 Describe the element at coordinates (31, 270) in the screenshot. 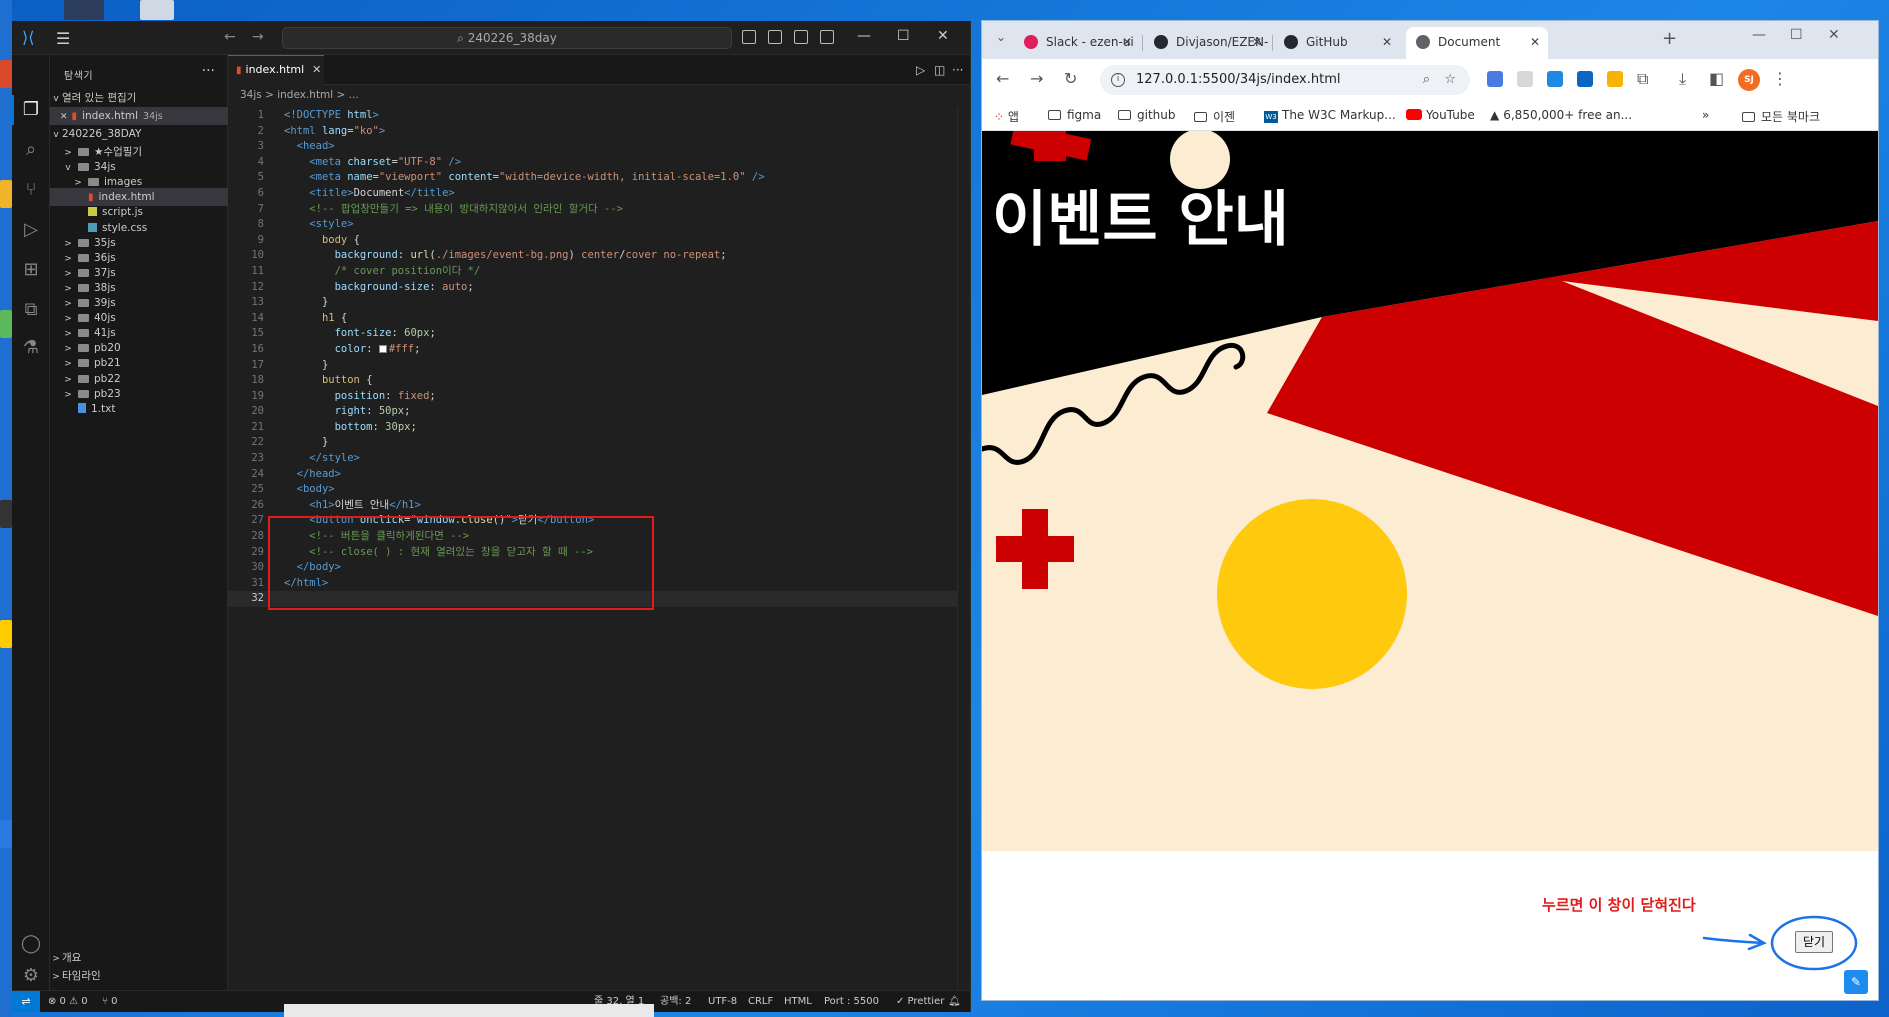

I see `extensions-icon: ⊞` at that location.